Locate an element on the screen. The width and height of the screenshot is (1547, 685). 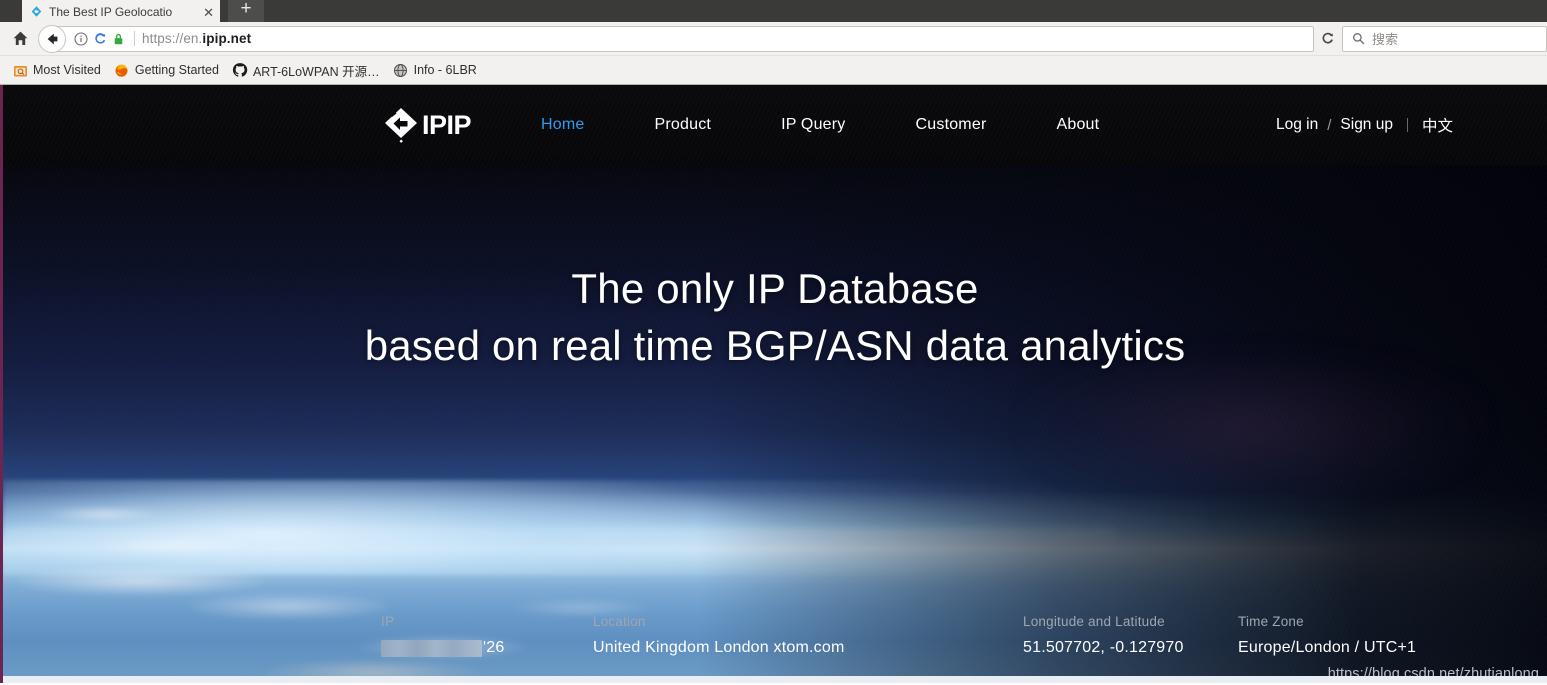
account-navigation: Log in / Sign up 中文 is located at coordinates (1364, 125).